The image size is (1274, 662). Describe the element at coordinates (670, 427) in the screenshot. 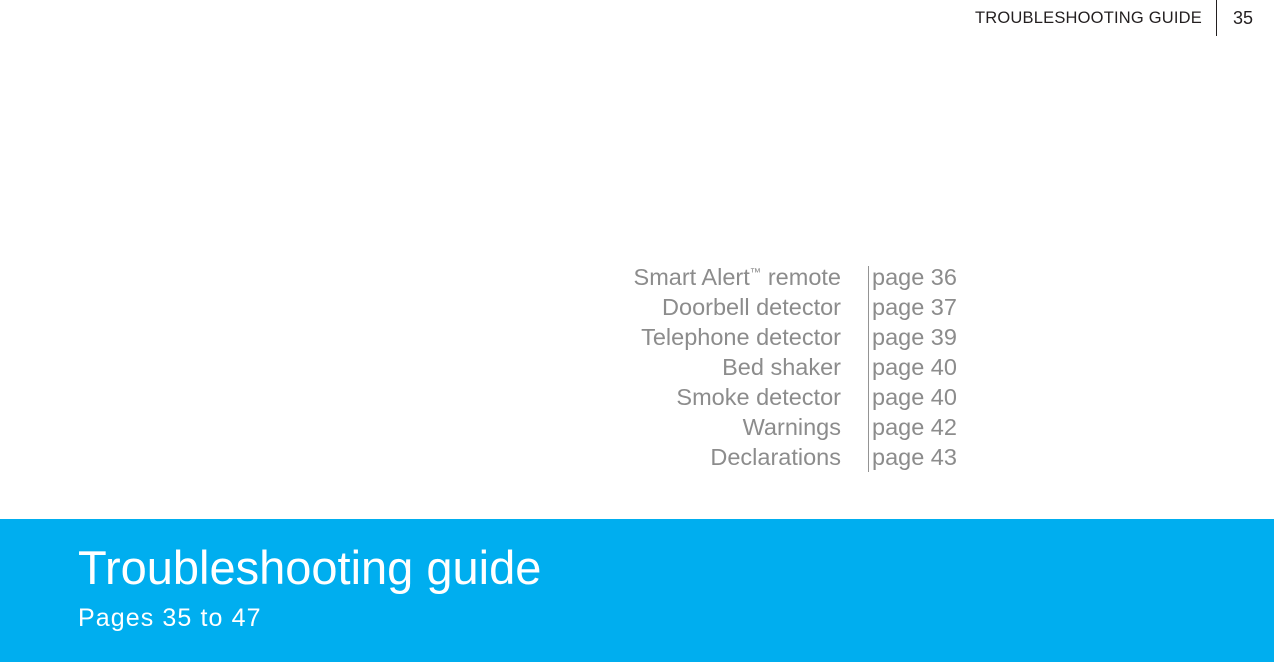

I see `toc-entry-label: Warnings` at that location.